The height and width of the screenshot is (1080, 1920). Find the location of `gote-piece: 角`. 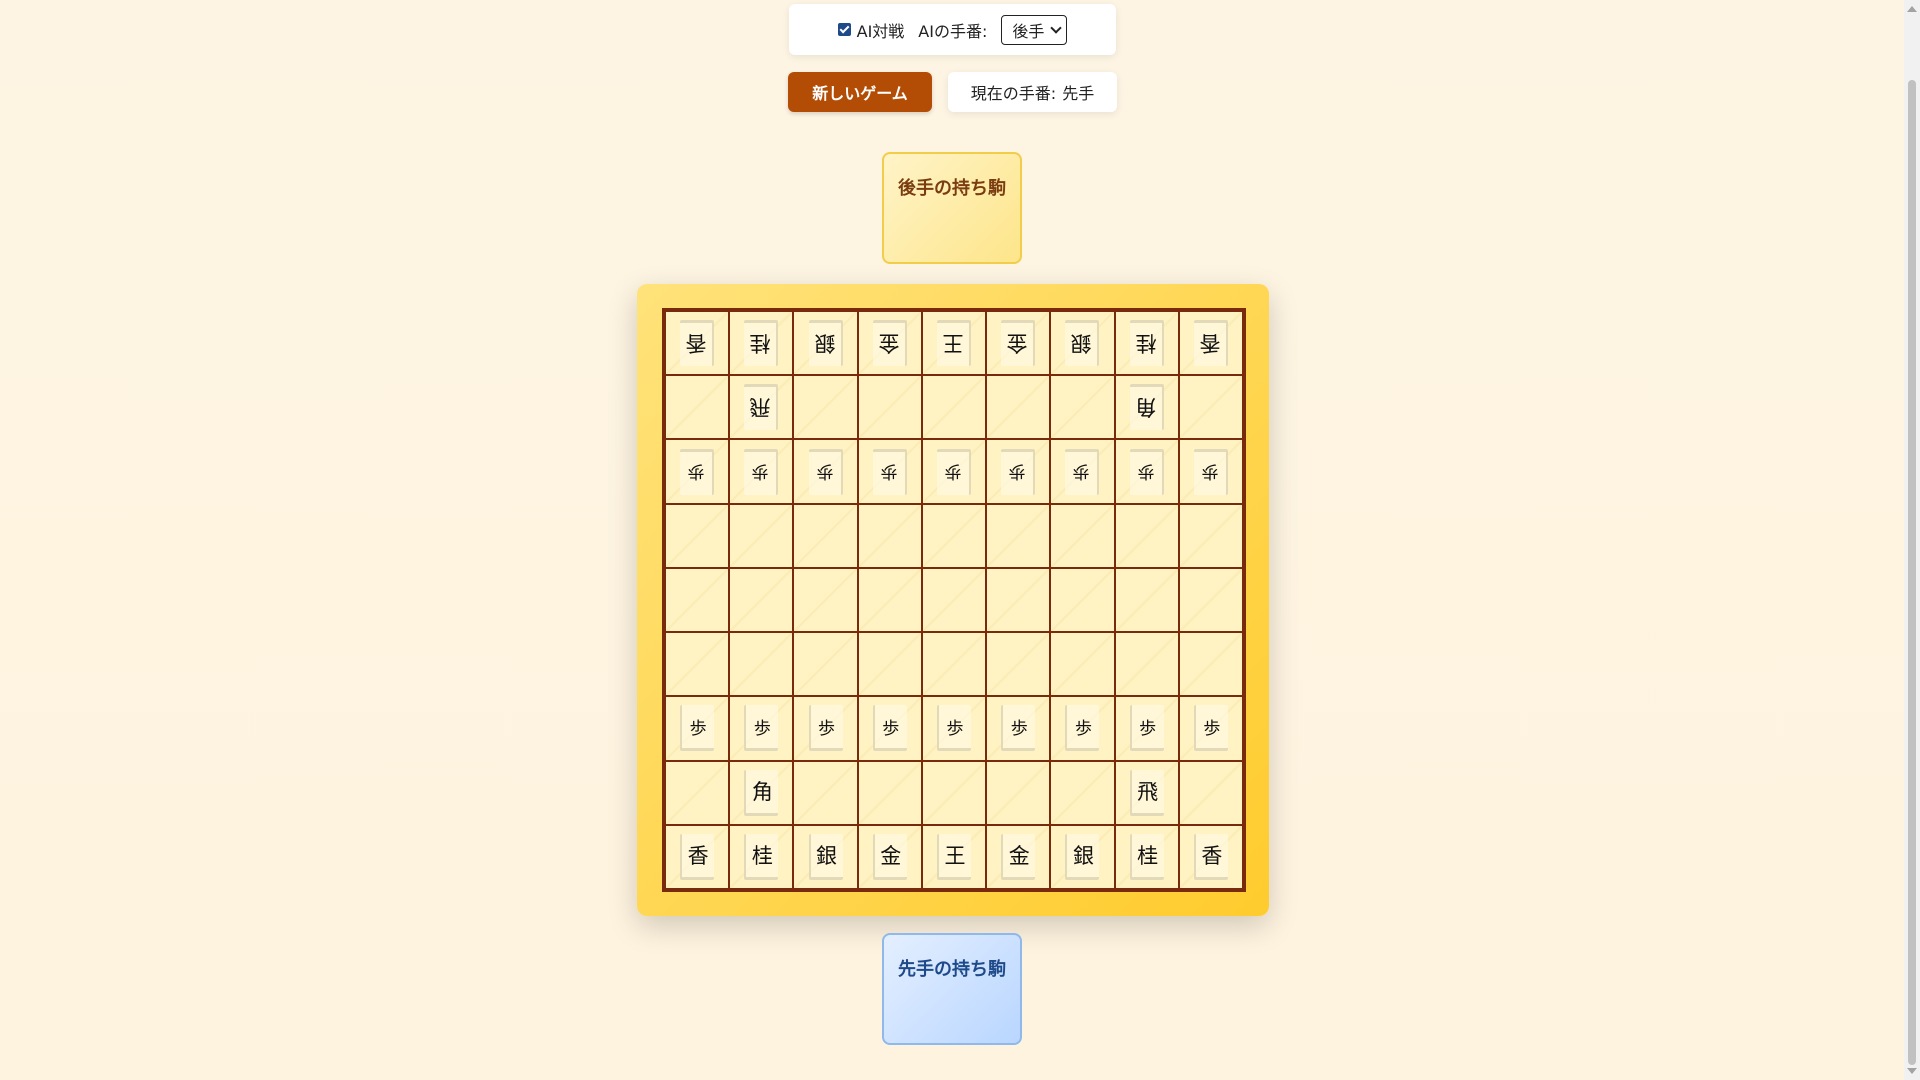

gote-piece: 角 is located at coordinates (1146, 407).